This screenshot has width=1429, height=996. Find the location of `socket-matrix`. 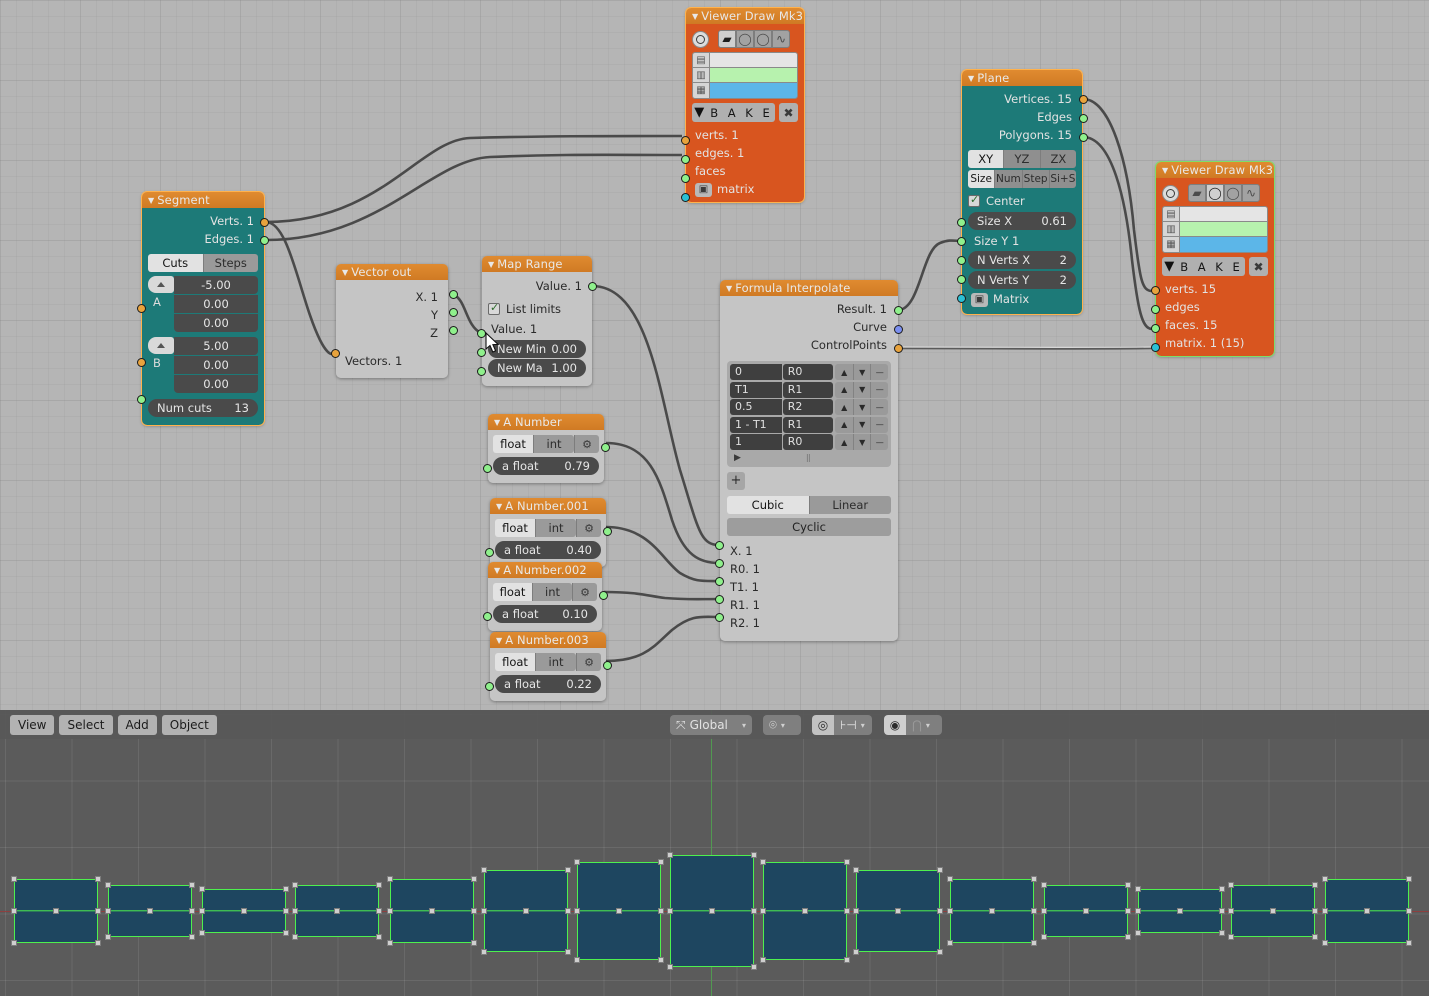

socket-matrix is located at coordinates (685, 197).